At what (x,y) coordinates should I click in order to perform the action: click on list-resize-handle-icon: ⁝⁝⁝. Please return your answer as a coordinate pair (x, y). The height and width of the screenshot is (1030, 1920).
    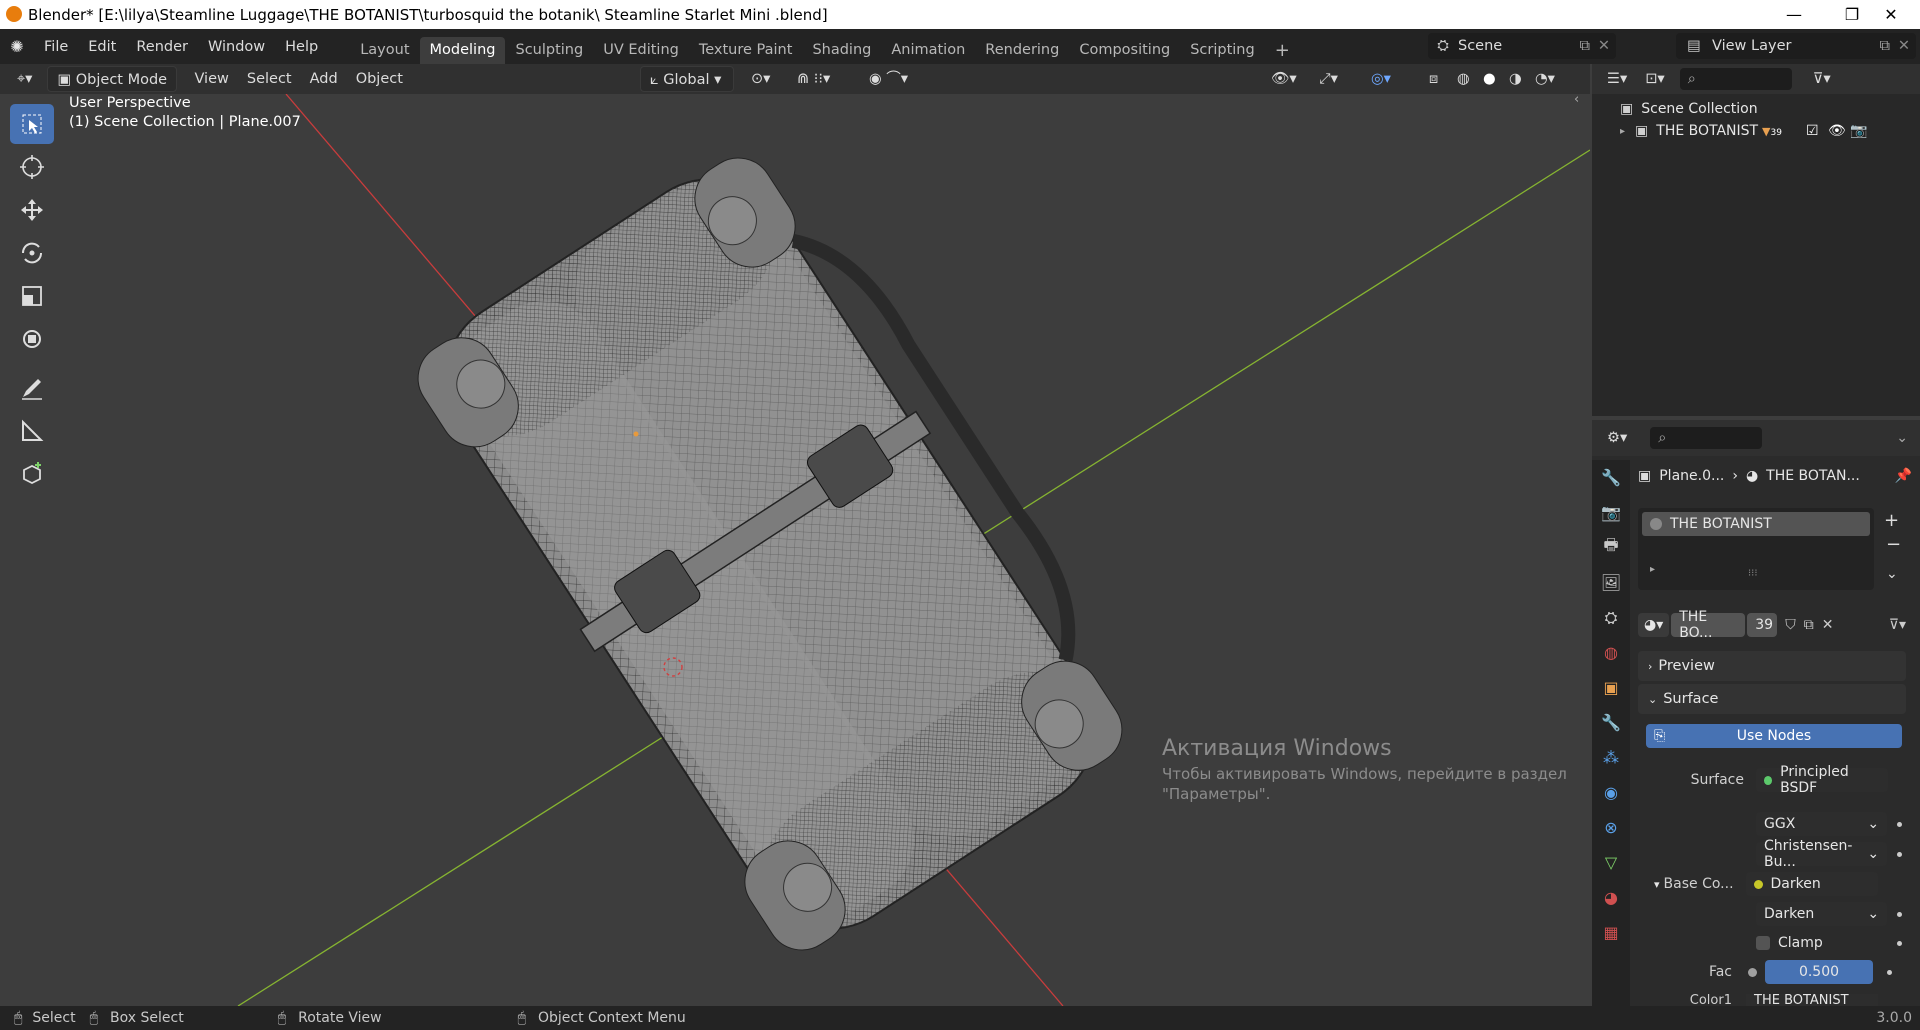
    Looking at the image, I should click on (1753, 573).